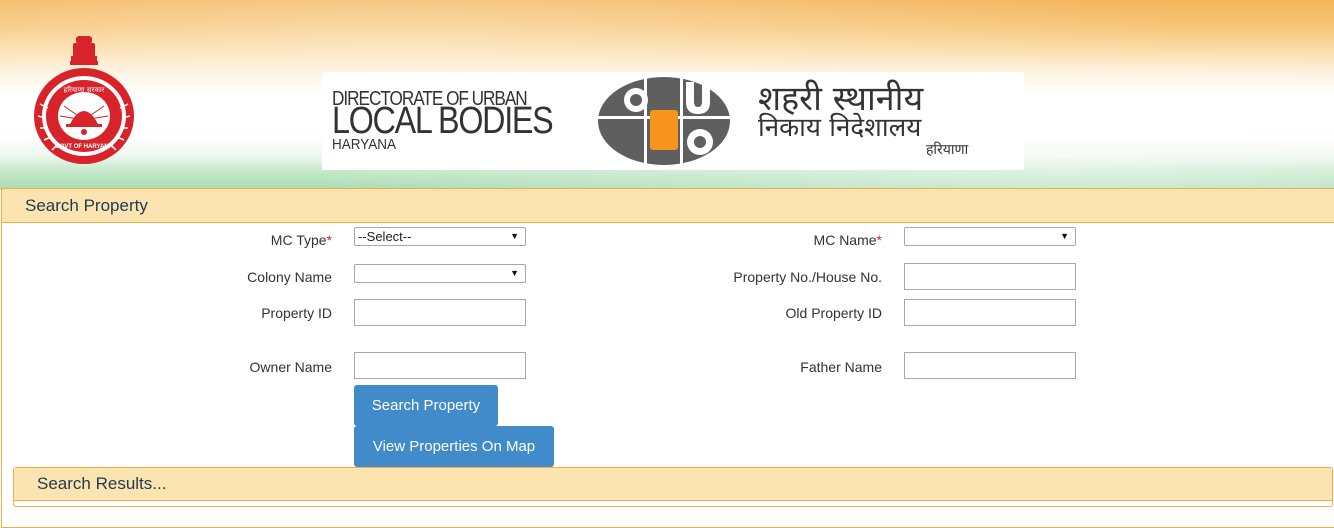 The image size is (1334, 528). Describe the element at coordinates (440, 273) in the screenshot. I see `colony-name-select: ▼` at that location.